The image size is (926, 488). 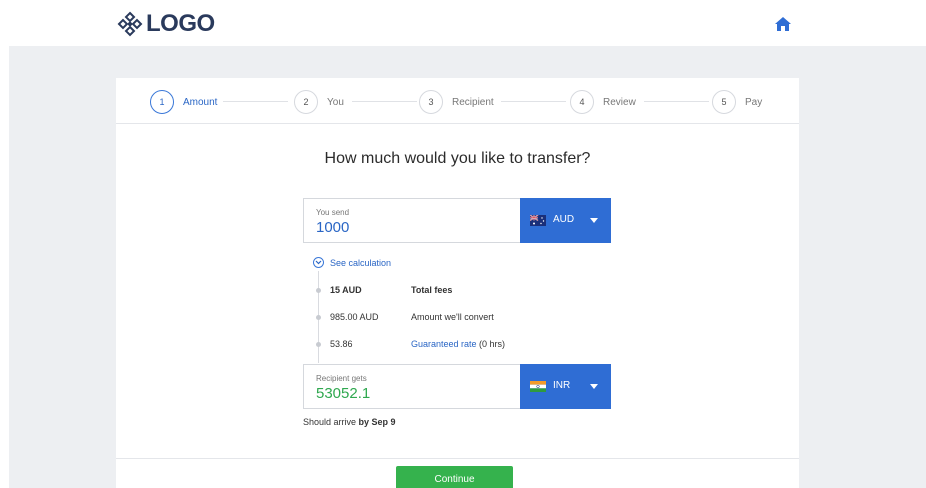 I want to click on logo-text: LOGO, so click(x=180, y=23).